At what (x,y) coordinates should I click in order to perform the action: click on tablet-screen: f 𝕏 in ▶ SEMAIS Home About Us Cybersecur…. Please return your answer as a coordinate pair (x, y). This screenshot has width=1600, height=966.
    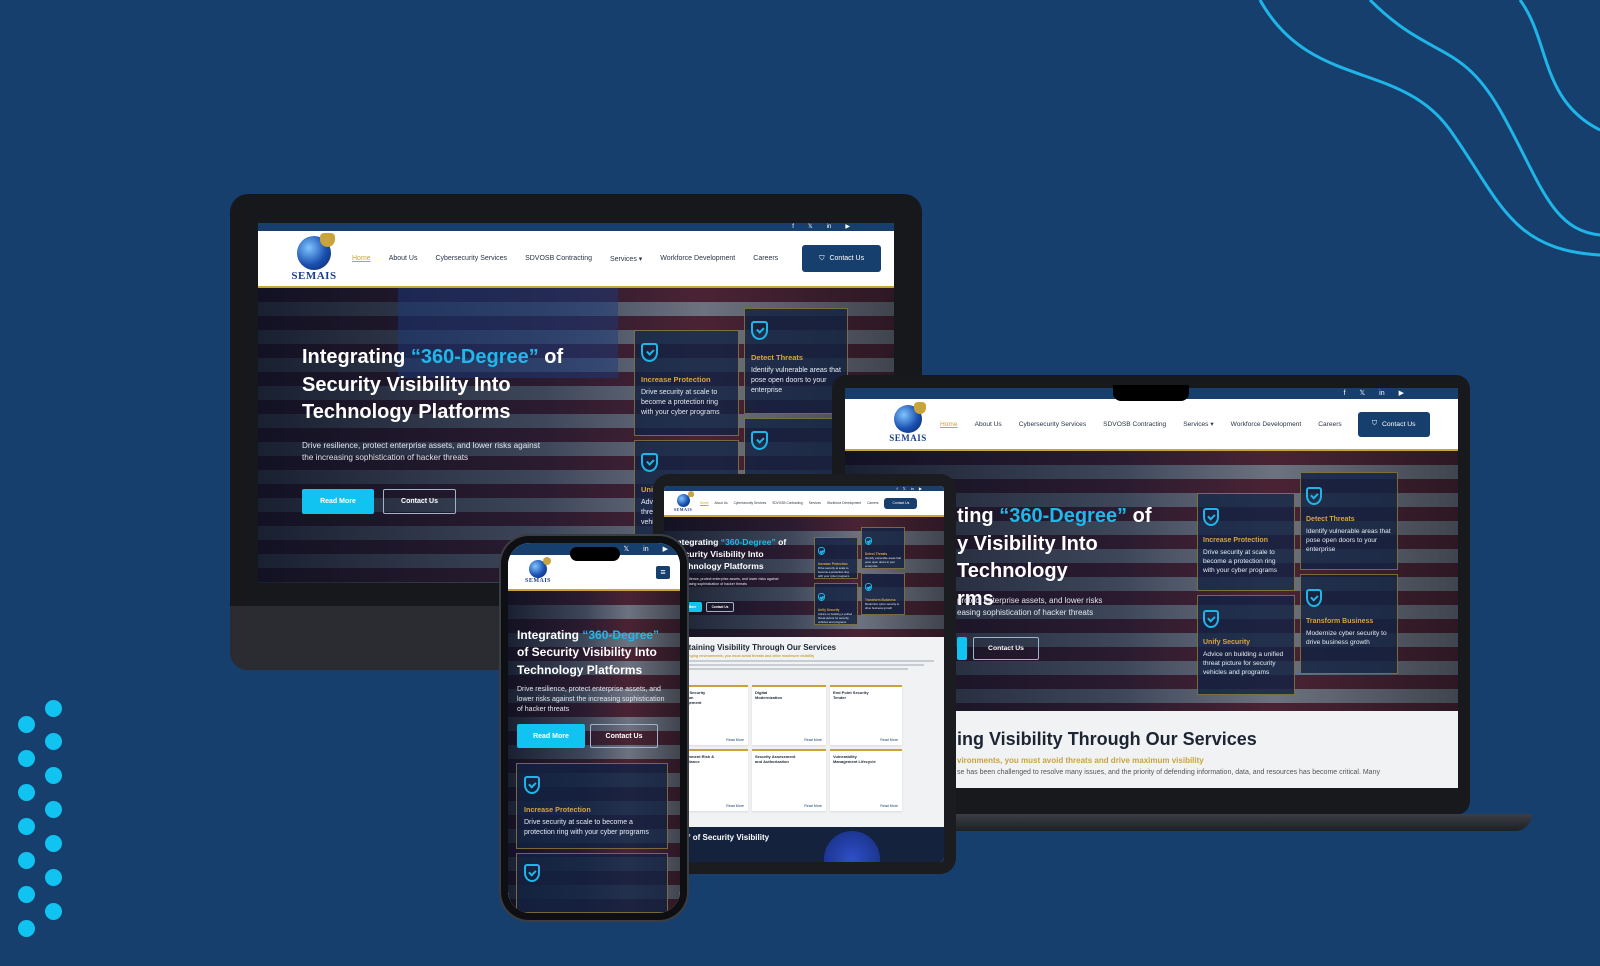
    Looking at the image, I should click on (804, 674).